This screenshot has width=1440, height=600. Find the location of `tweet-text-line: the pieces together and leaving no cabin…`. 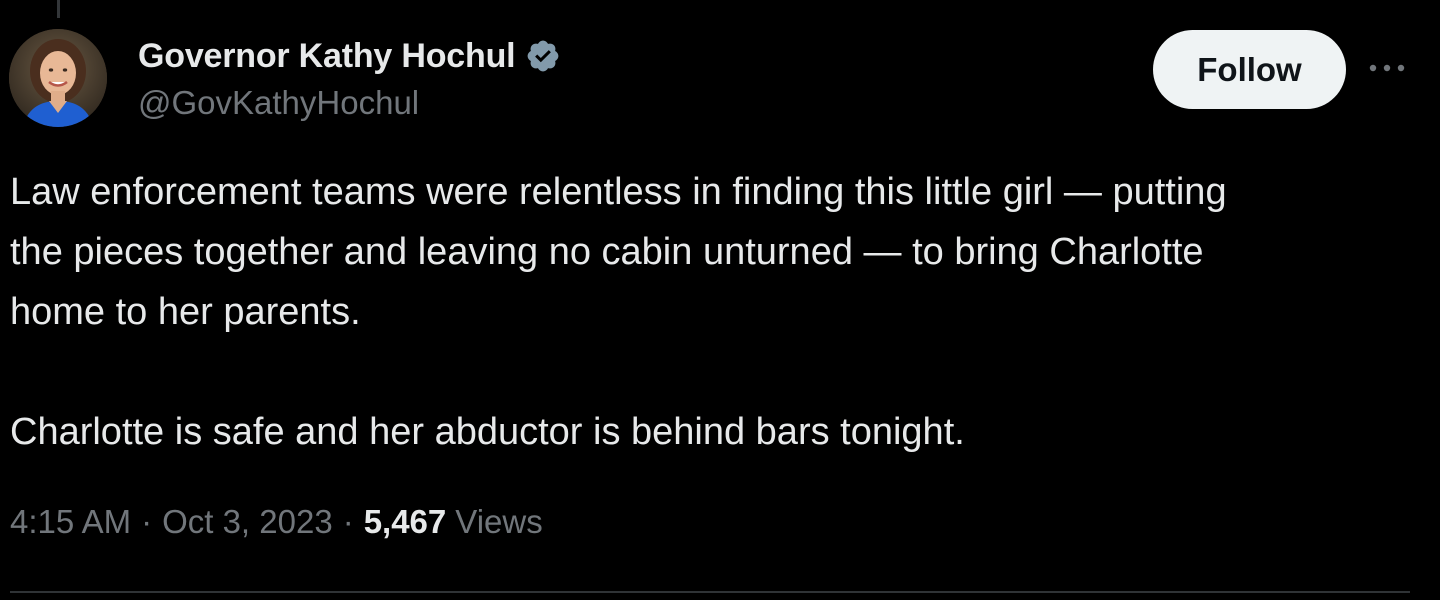

tweet-text-line: the pieces together and leaving no cabin… is located at coordinates (607, 252).